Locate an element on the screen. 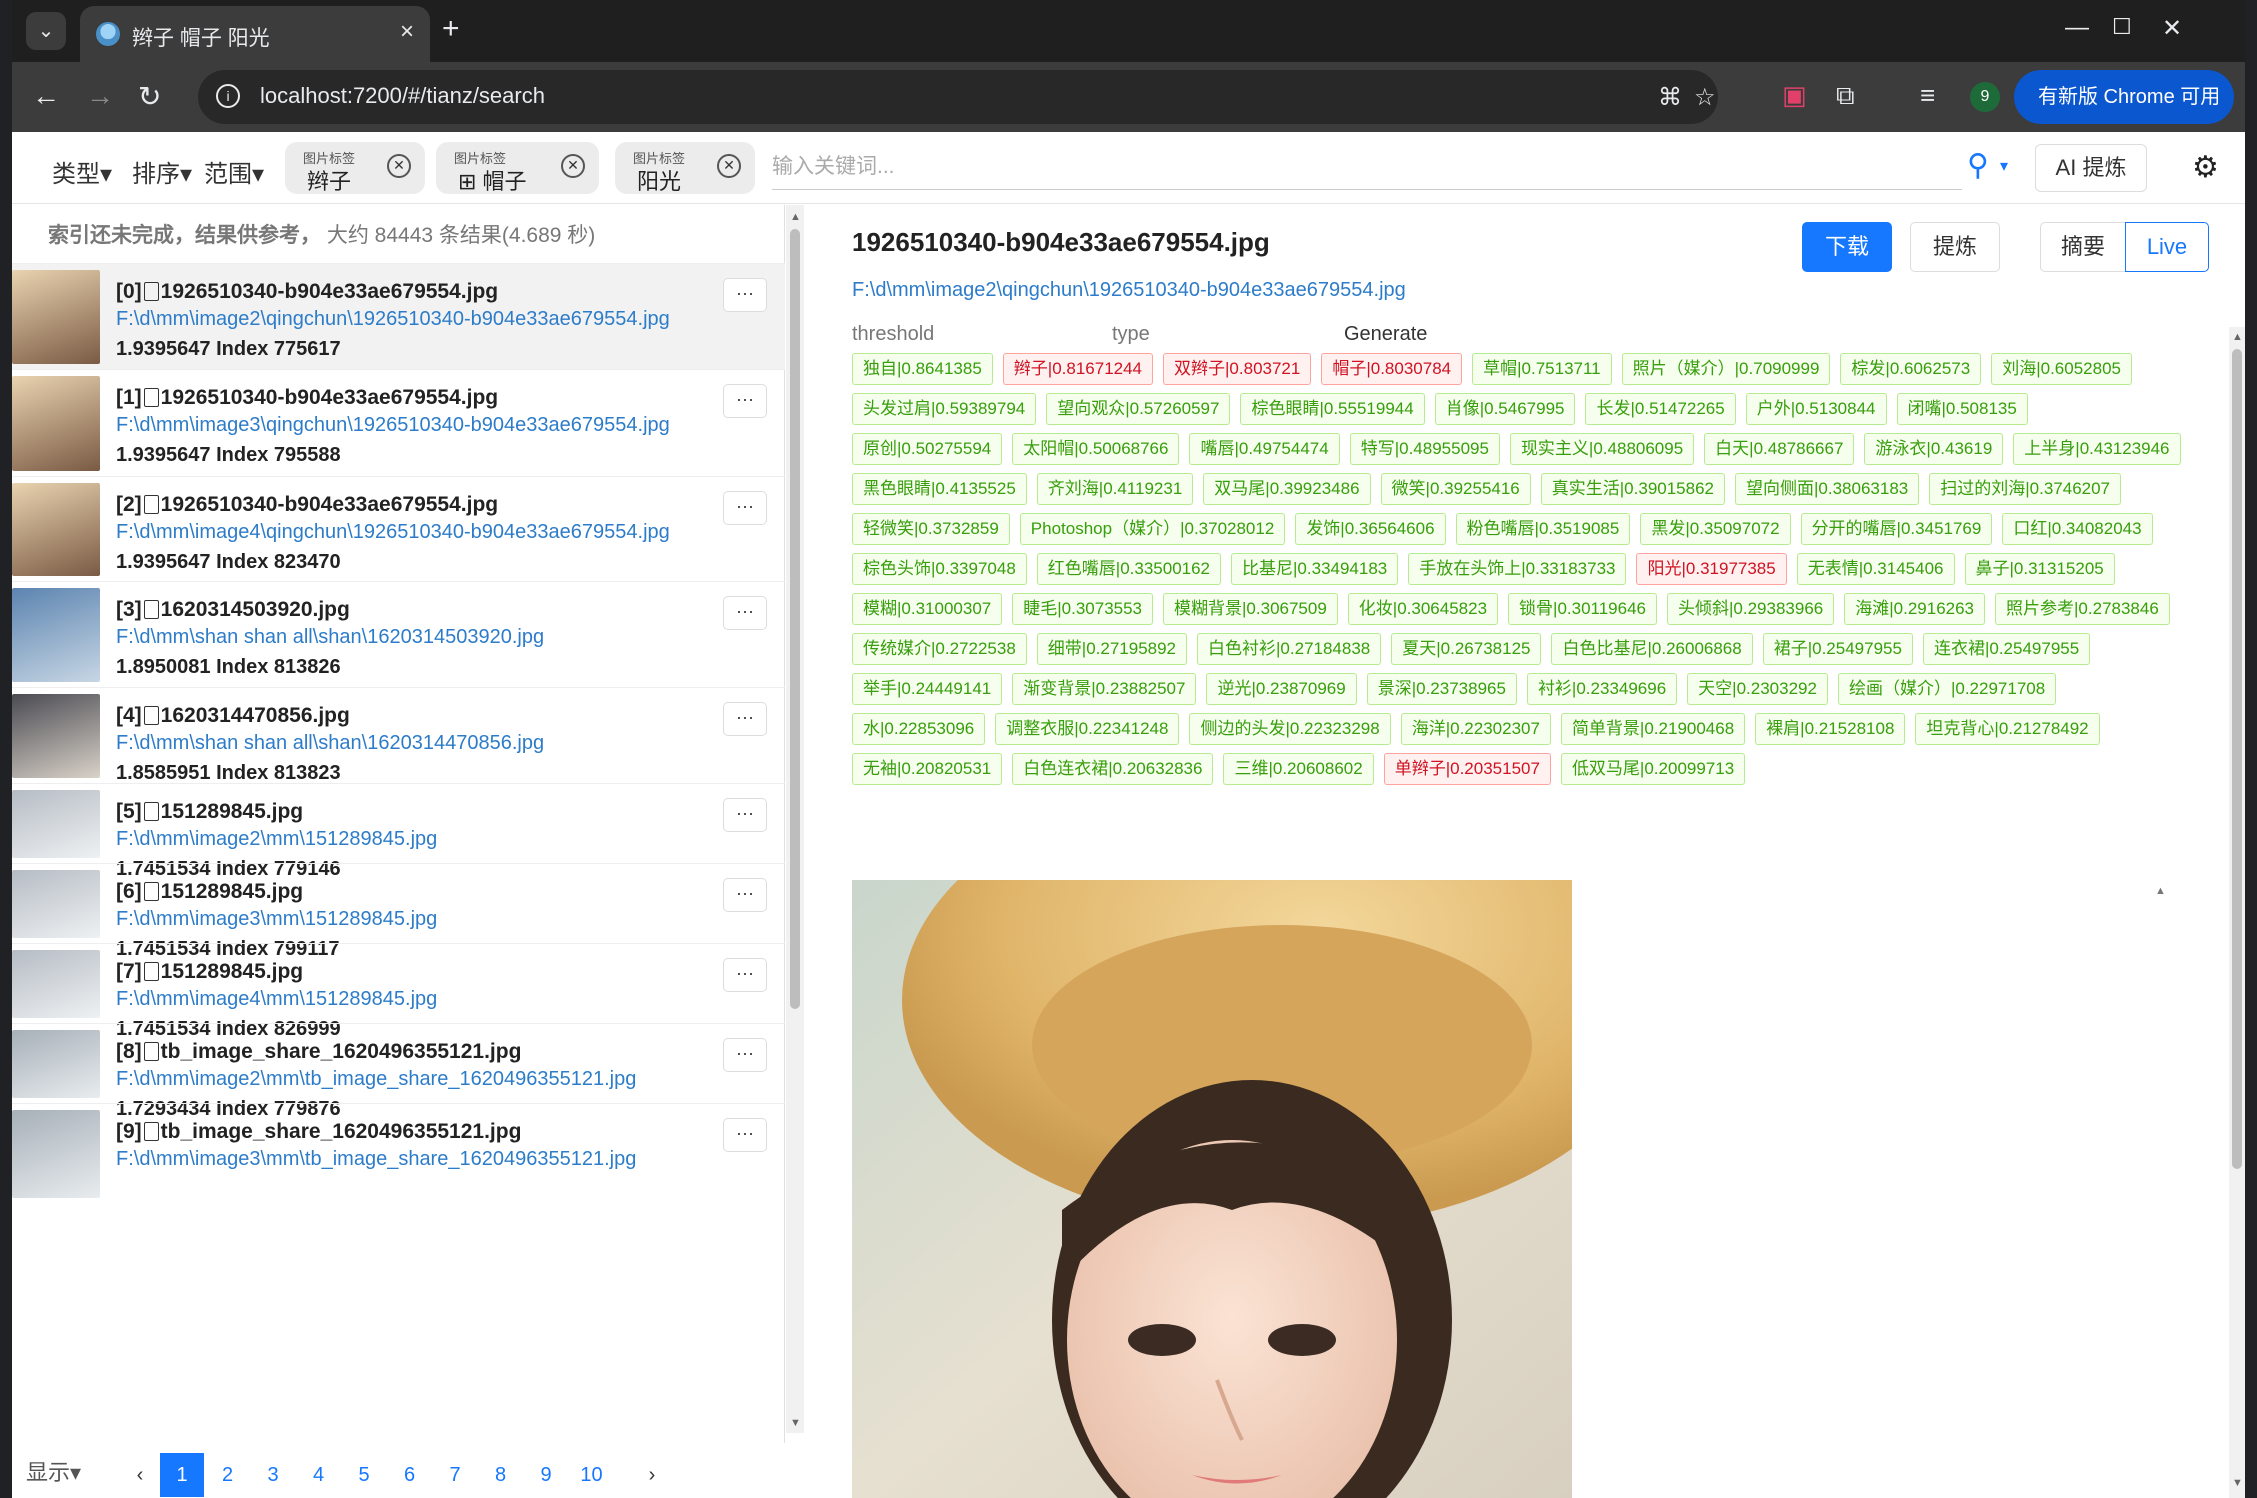 Image resolution: width=2257 pixels, height=1498 pixels. filter-chip-braid: 图片标签 辫子 ✕ is located at coordinates (355, 168).